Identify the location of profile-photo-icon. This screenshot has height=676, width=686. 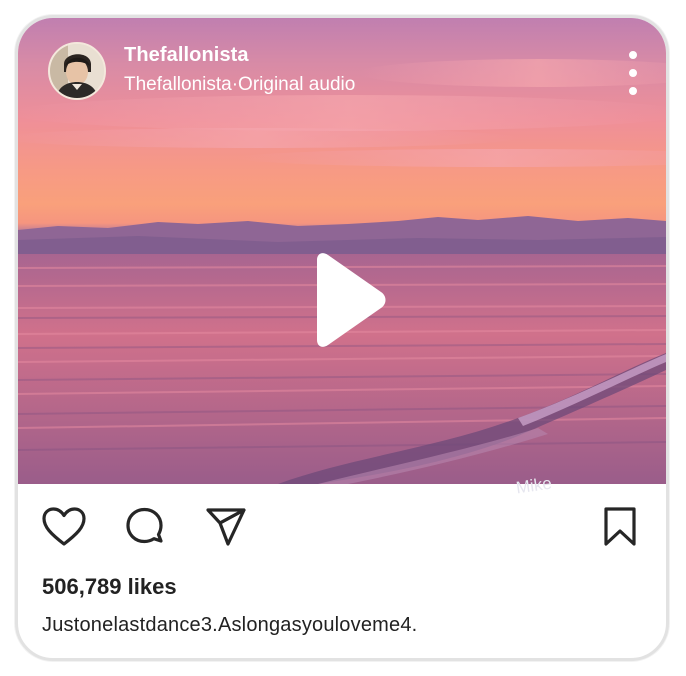
(77, 71).